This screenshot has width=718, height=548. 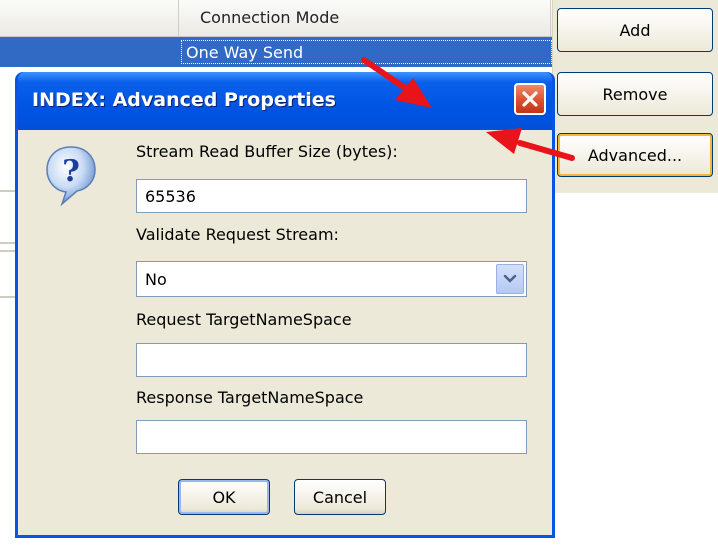 What do you see at coordinates (244, 319) in the screenshot?
I see `request-namespace-label: Request TargetNameSpace` at bounding box center [244, 319].